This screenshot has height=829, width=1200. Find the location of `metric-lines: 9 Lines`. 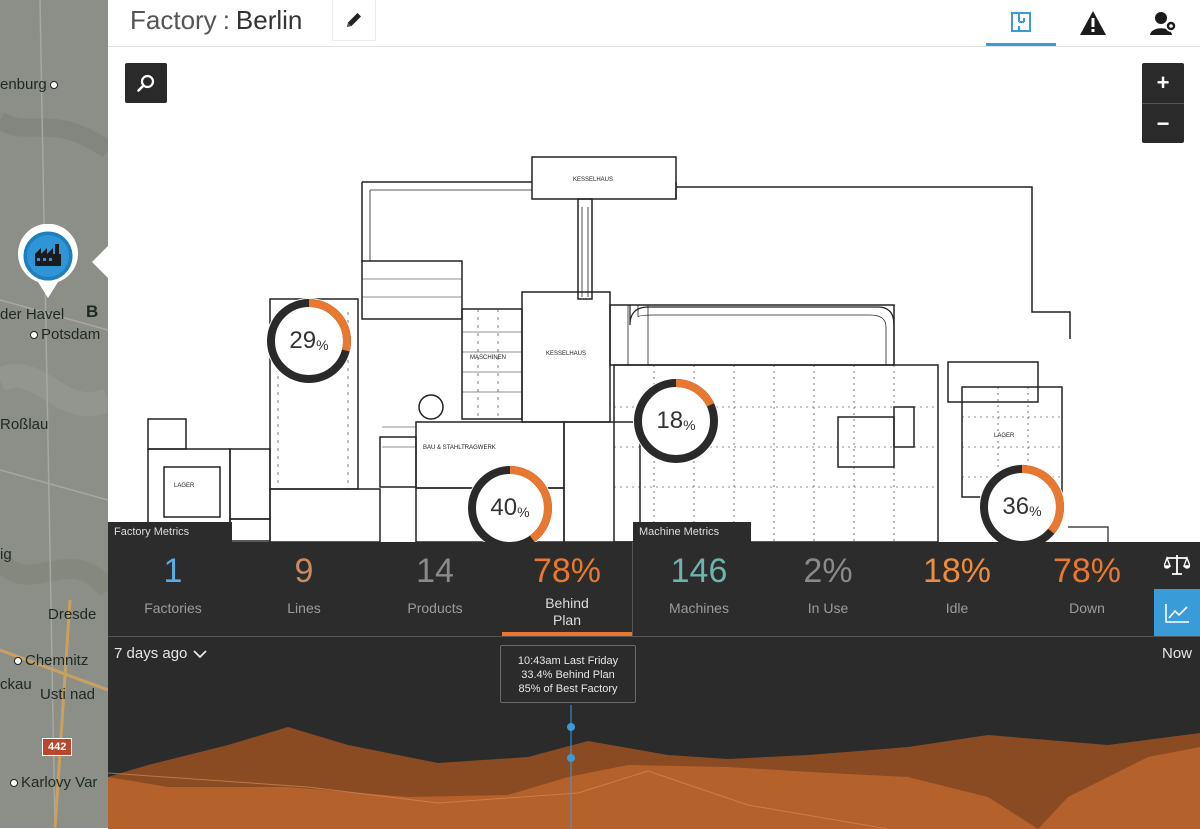

metric-lines: 9 Lines is located at coordinates (304, 583).